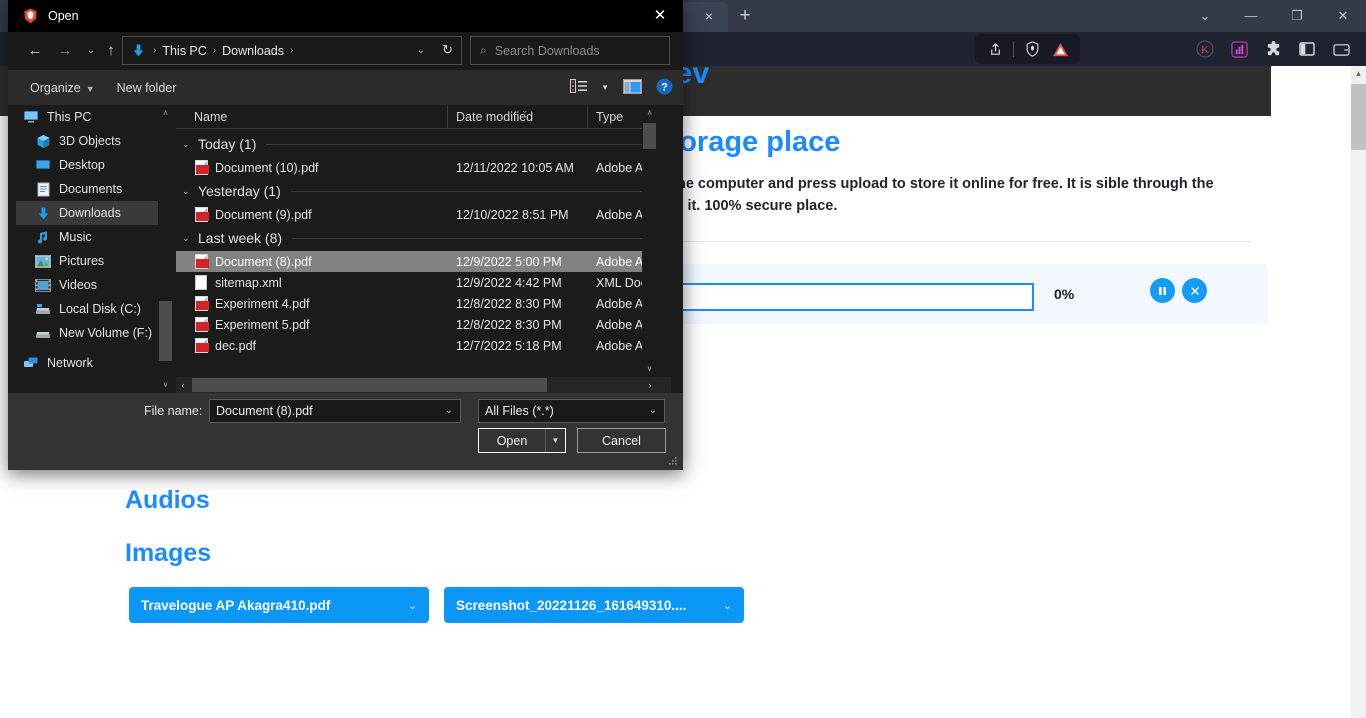  I want to click on resize-grip-icon, so click(673, 461).